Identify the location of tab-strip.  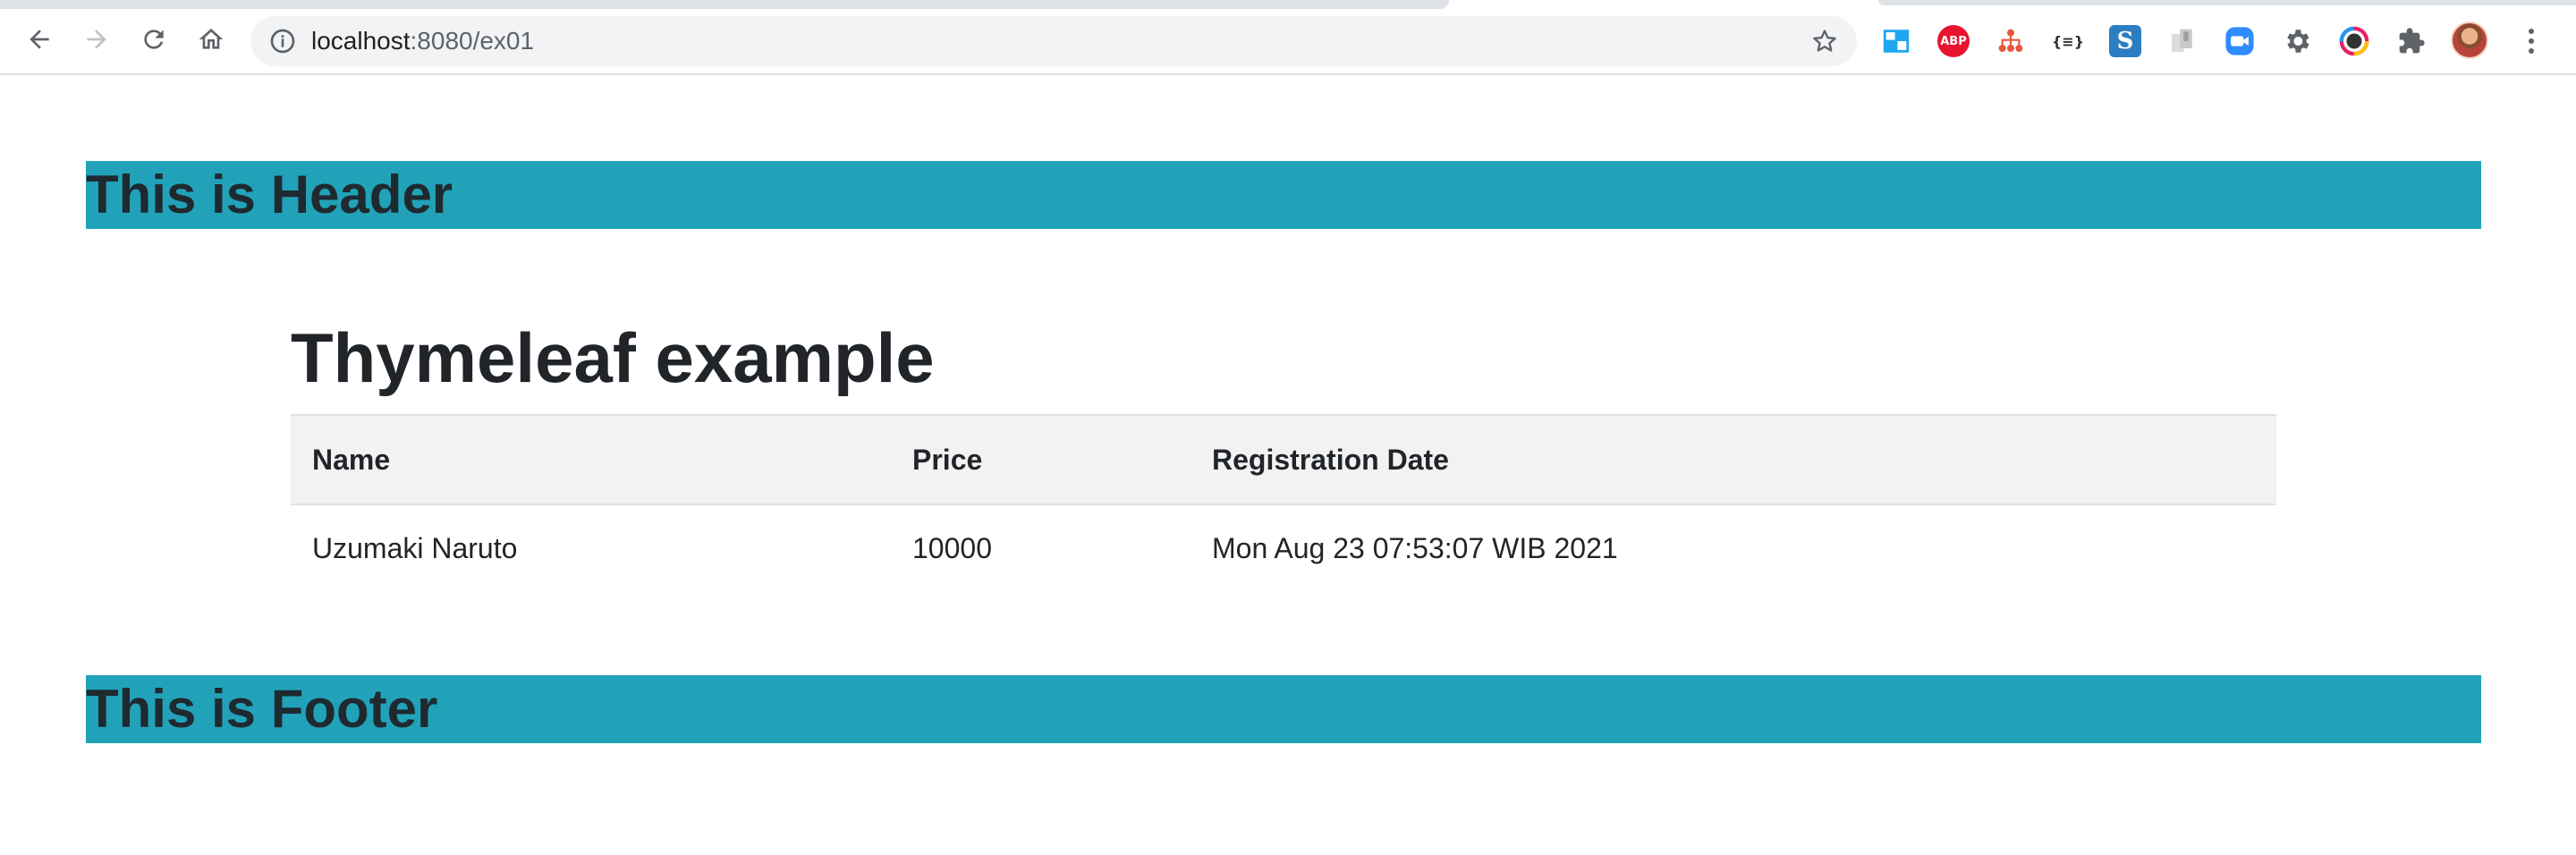
(724, 5).